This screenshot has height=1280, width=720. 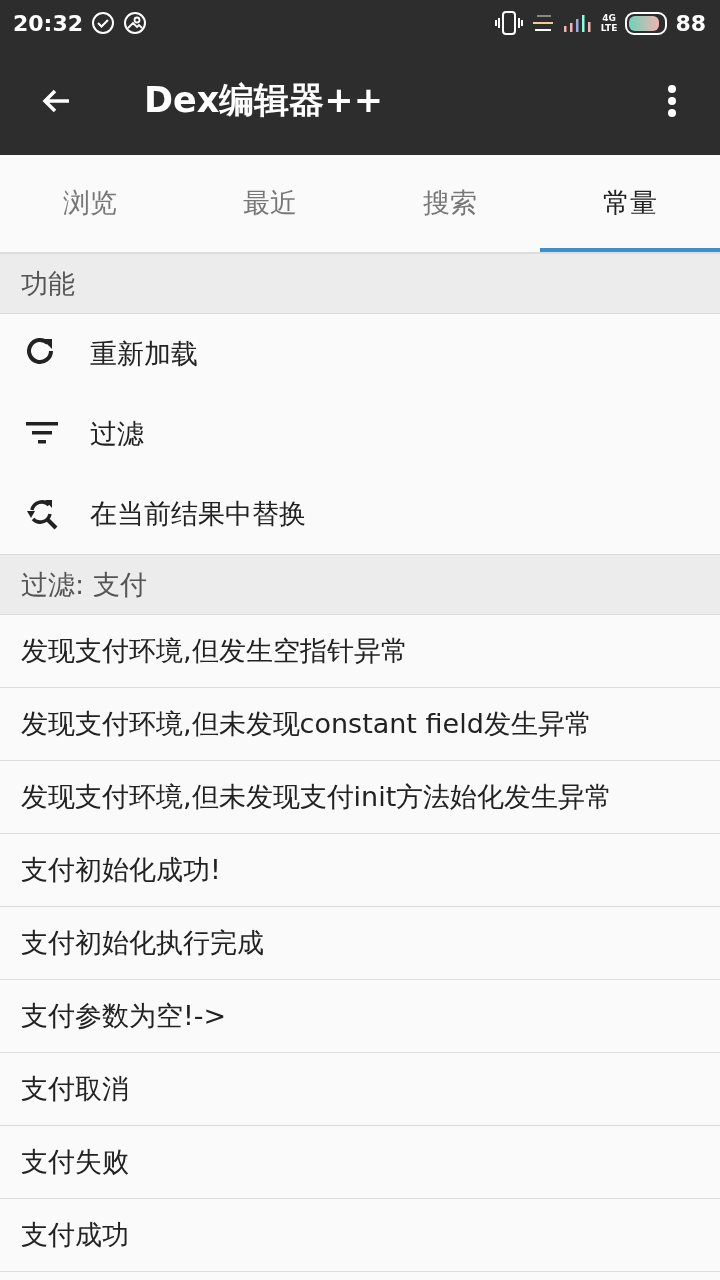 I want to click on battery-icon, so click(x=646, y=23).